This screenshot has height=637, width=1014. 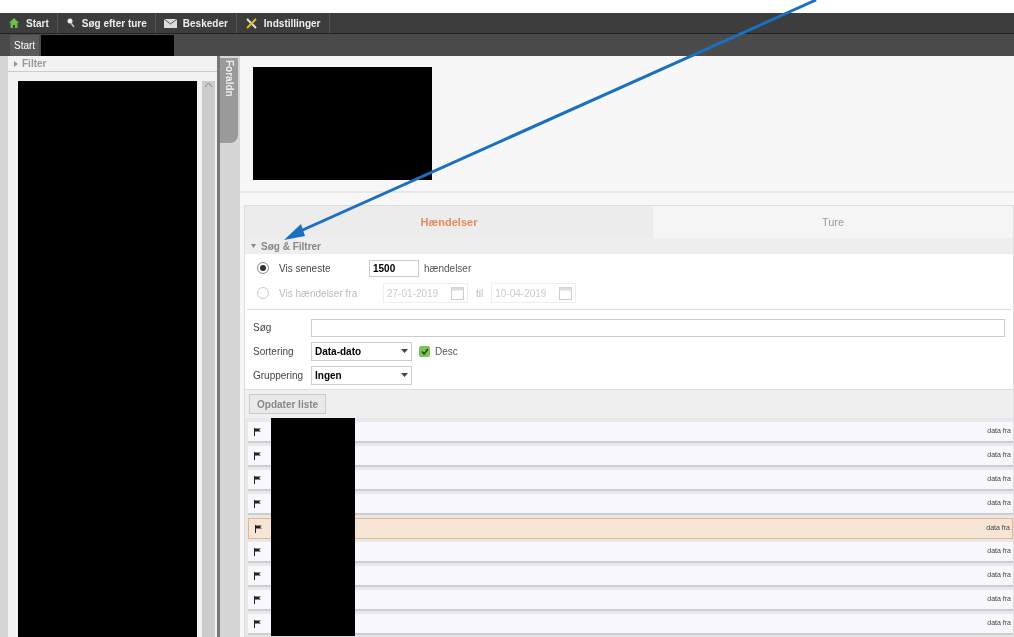 What do you see at coordinates (658, 327) in the screenshot?
I see `search-field` at bounding box center [658, 327].